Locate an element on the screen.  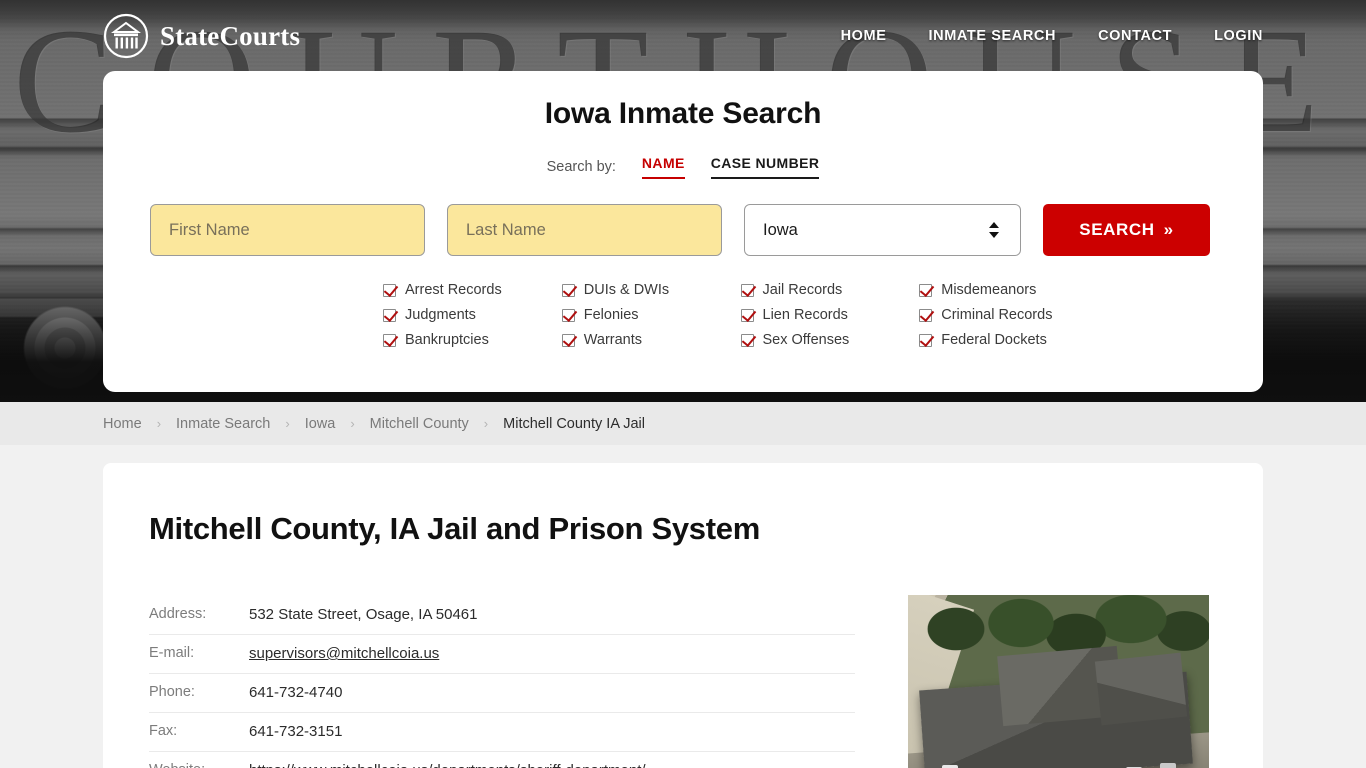
nav-item-contact: CONTACT is located at coordinates (1135, 36).